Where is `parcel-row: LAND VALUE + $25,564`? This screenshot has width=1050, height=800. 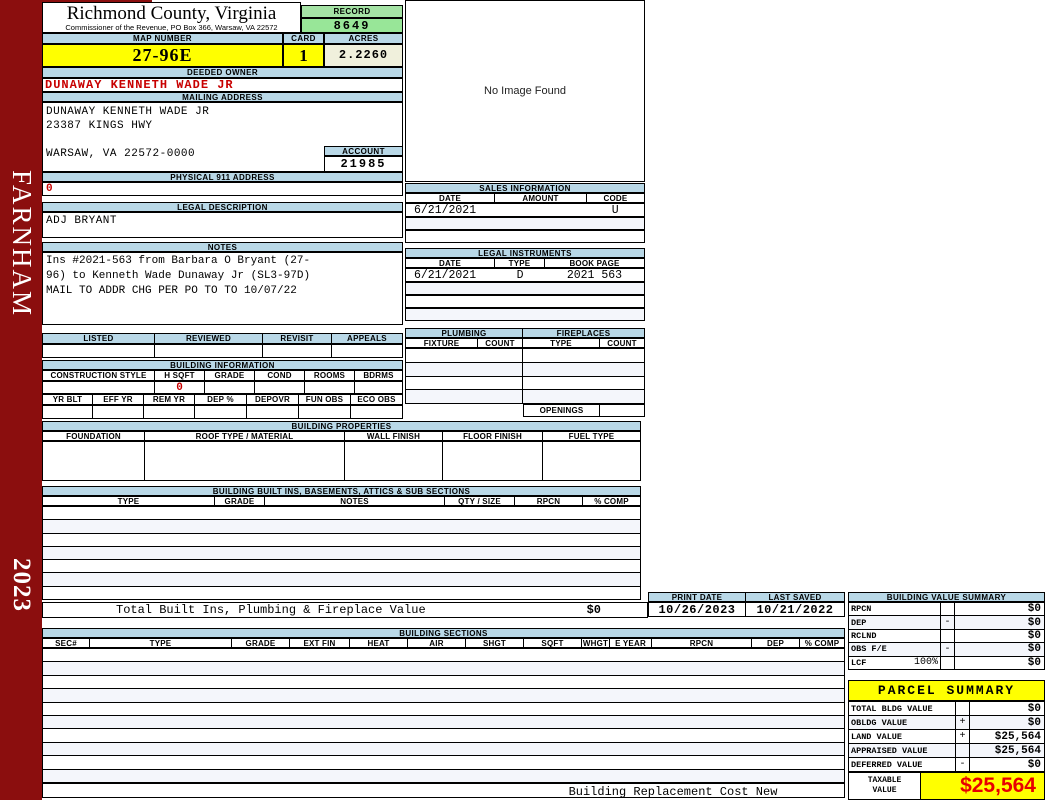
parcel-row: LAND VALUE + $25,564 is located at coordinates (946, 737).